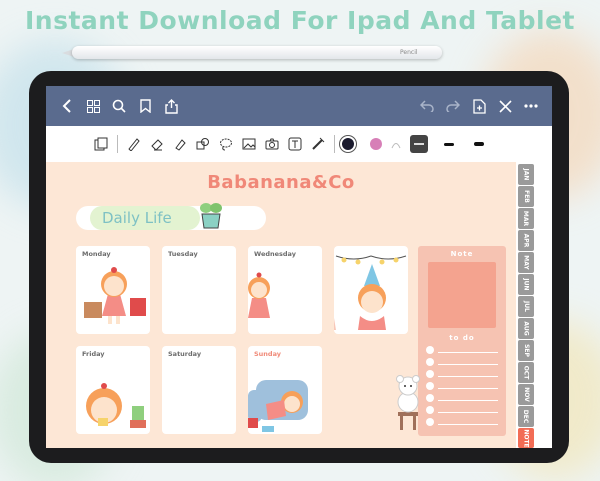 The height and width of the screenshot is (481, 600). What do you see at coordinates (180, 144) in the screenshot?
I see `highlighter-icon` at bounding box center [180, 144].